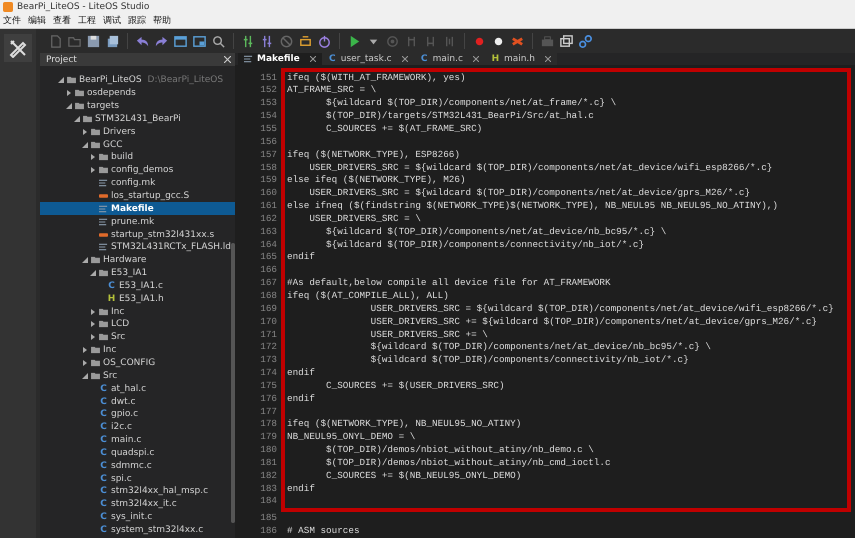  I want to click on panel-title: Project, so click(61, 59).